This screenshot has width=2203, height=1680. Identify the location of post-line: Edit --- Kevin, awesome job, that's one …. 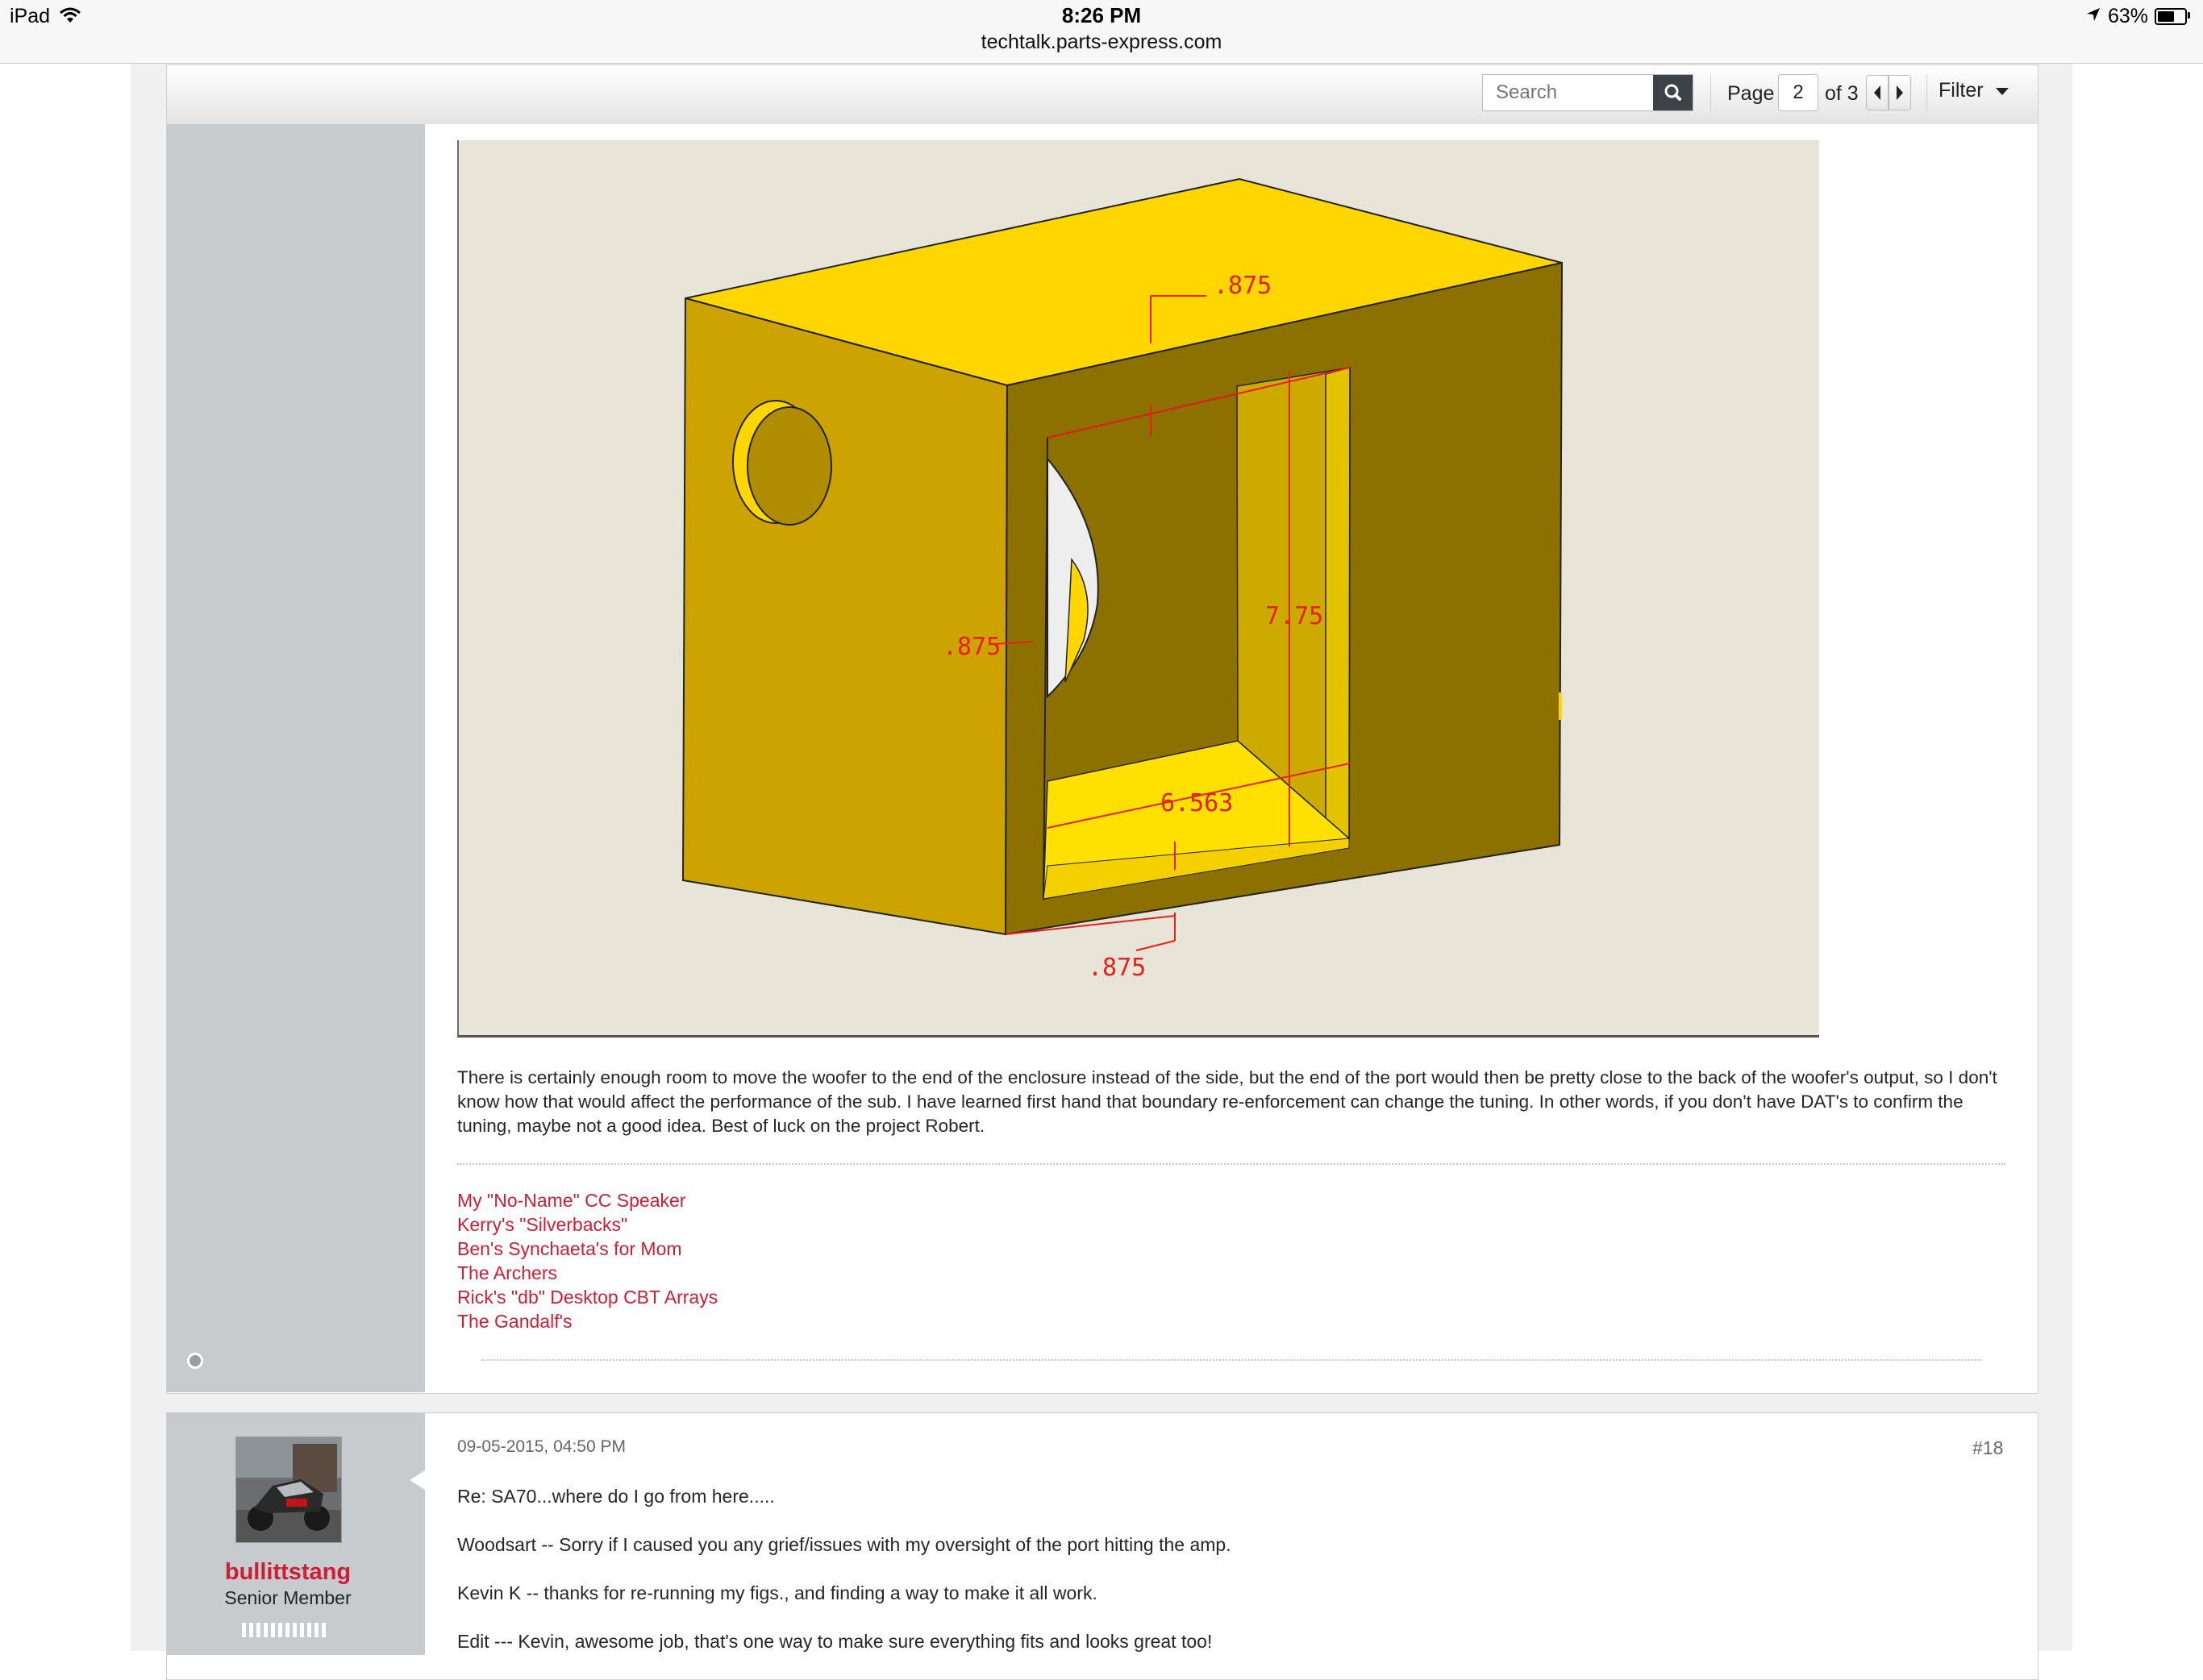
(835, 1641).